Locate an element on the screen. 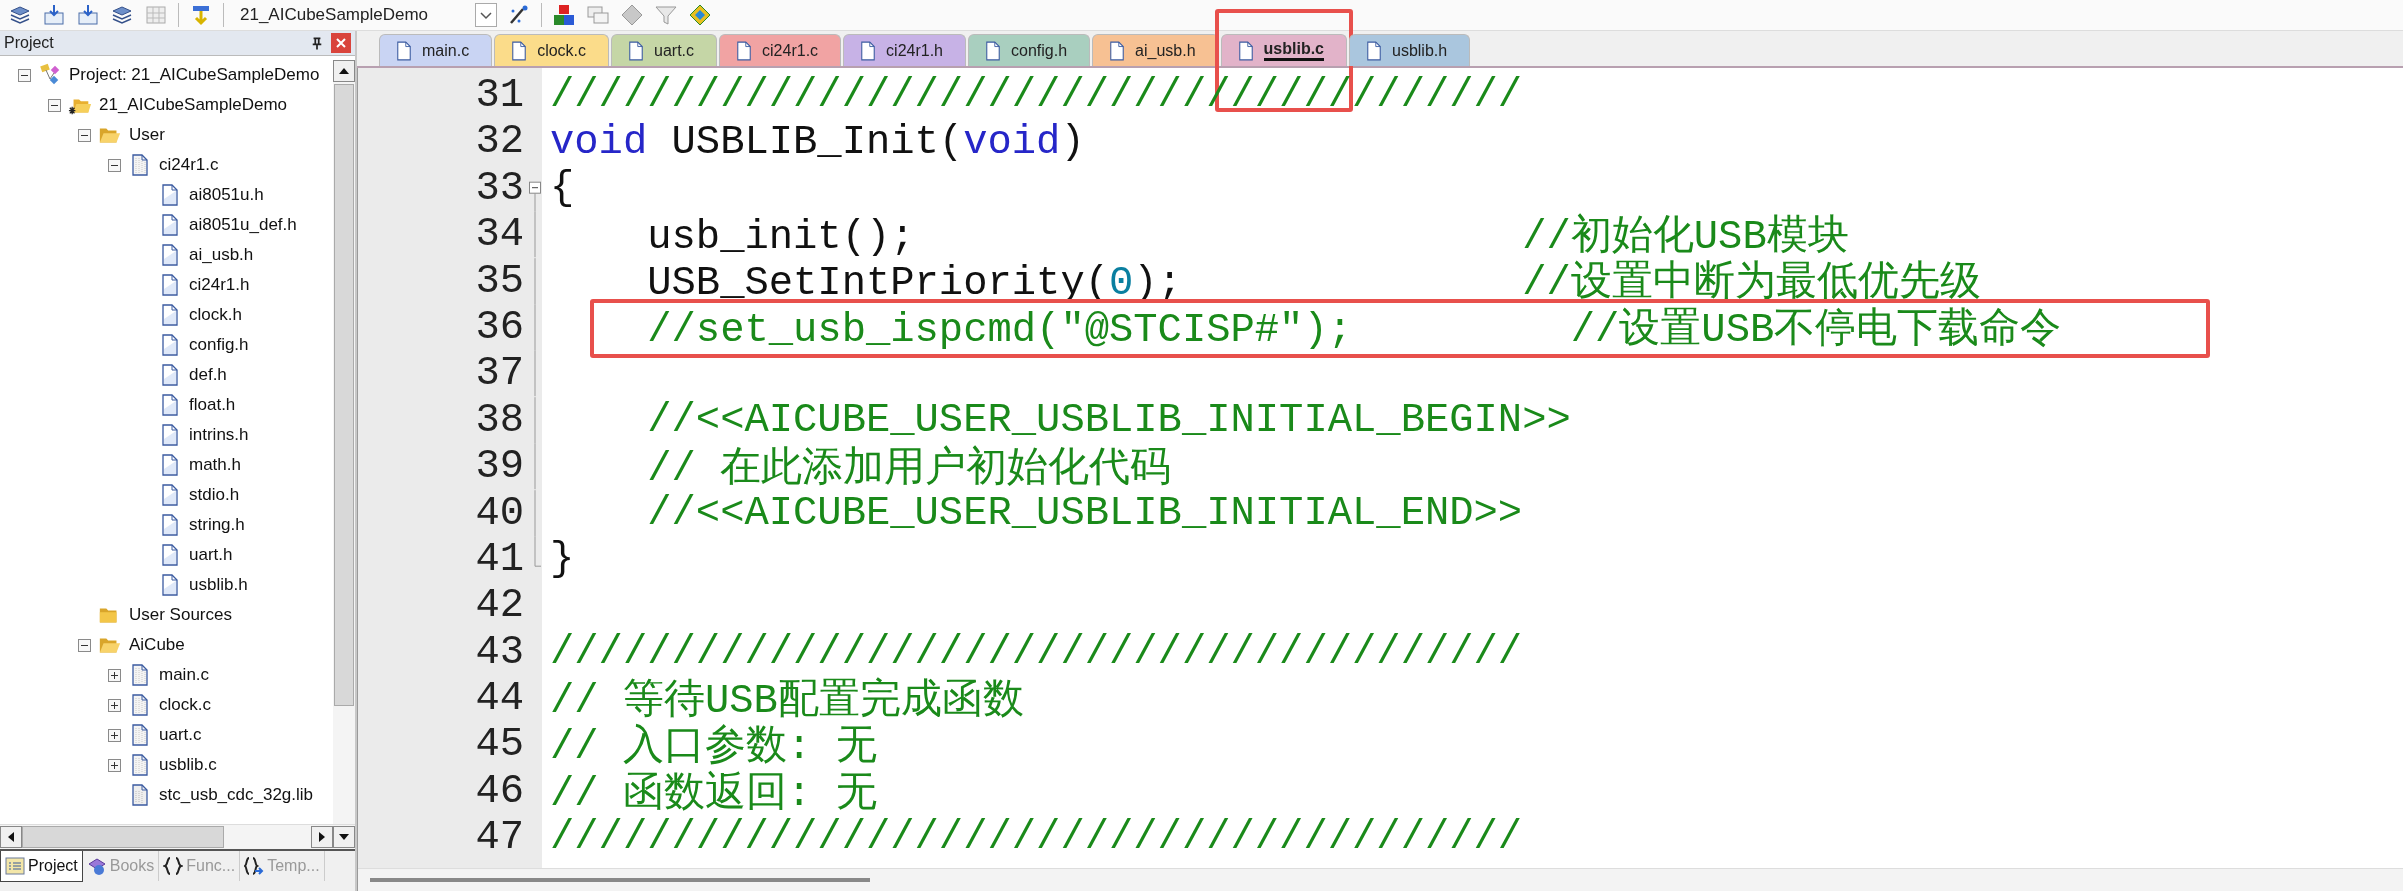 Image resolution: width=2403 pixels, height=891 pixels. file-tab: ci24r1.h is located at coordinates (904, 50).